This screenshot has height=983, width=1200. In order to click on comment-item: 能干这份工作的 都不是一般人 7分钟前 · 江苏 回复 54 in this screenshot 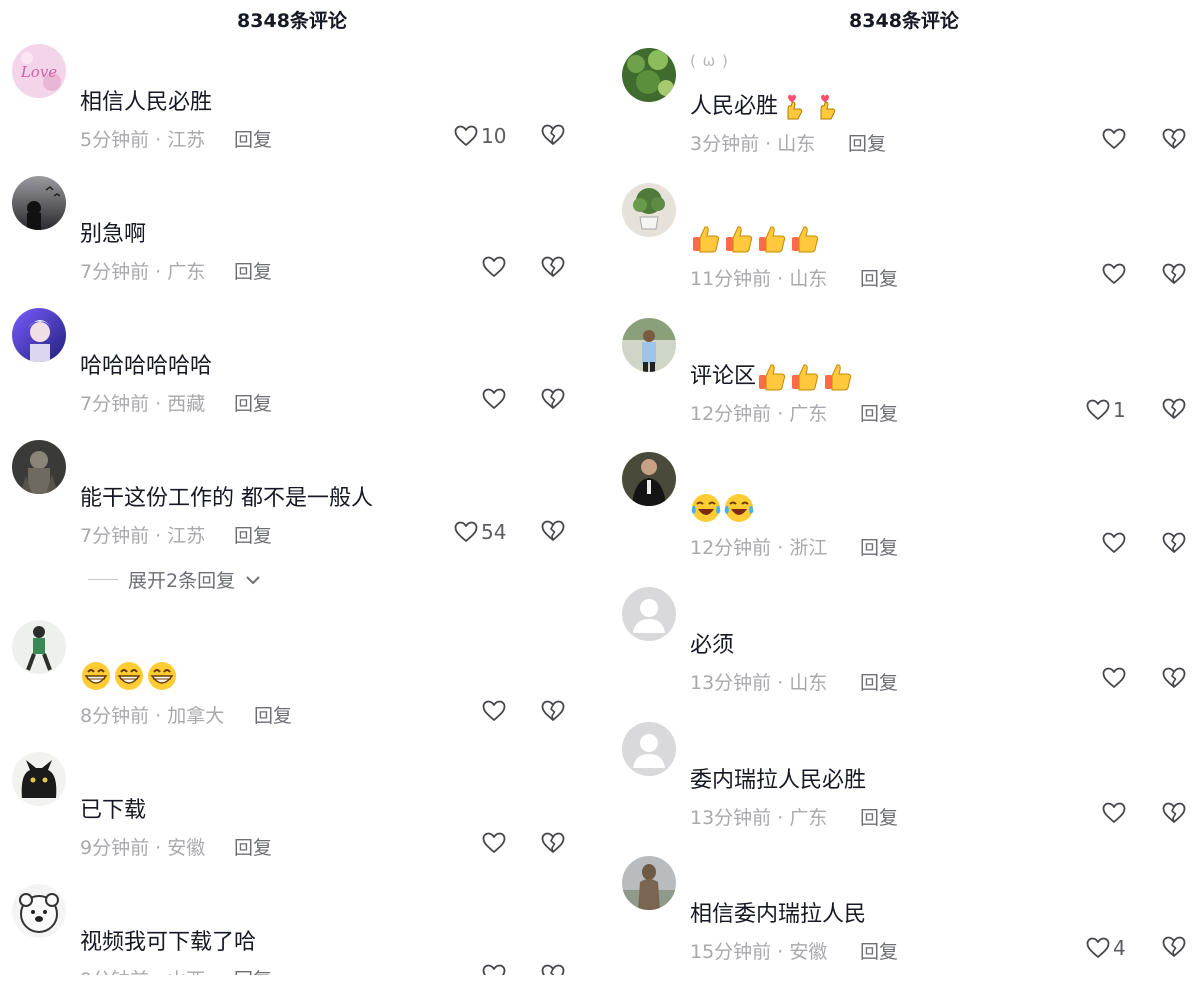, I will do `click(298, 500)`.